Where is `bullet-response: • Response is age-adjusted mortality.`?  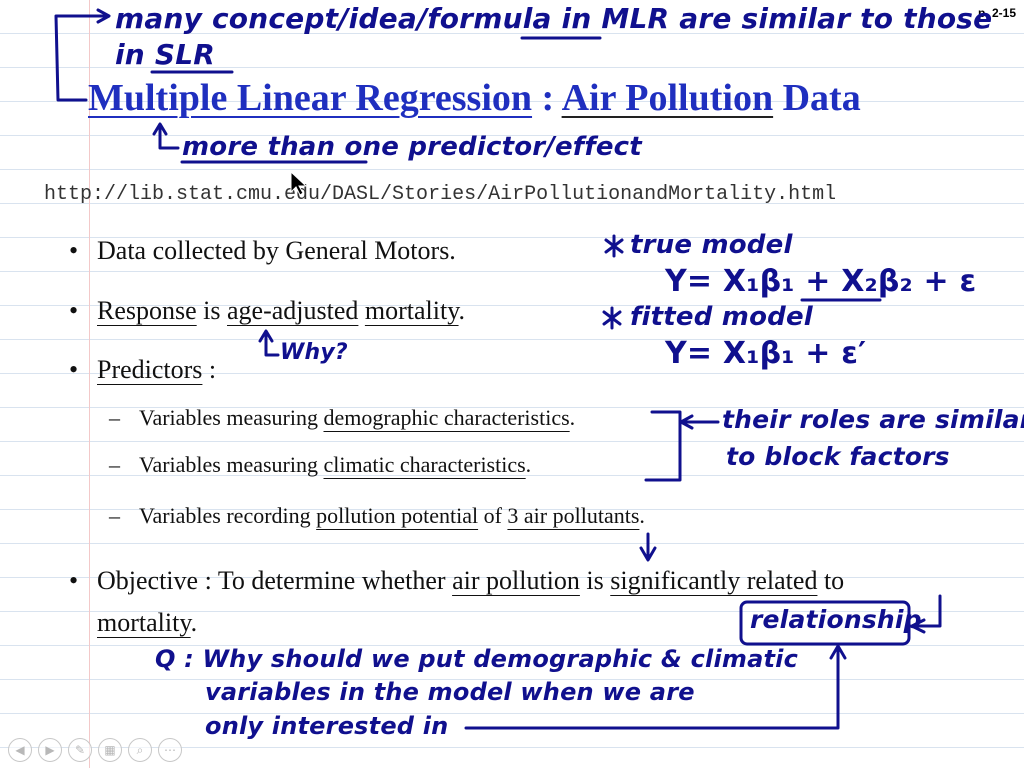
bullet-response: • Response is age-adjusted mortality. is located at coordinates (267, 310).